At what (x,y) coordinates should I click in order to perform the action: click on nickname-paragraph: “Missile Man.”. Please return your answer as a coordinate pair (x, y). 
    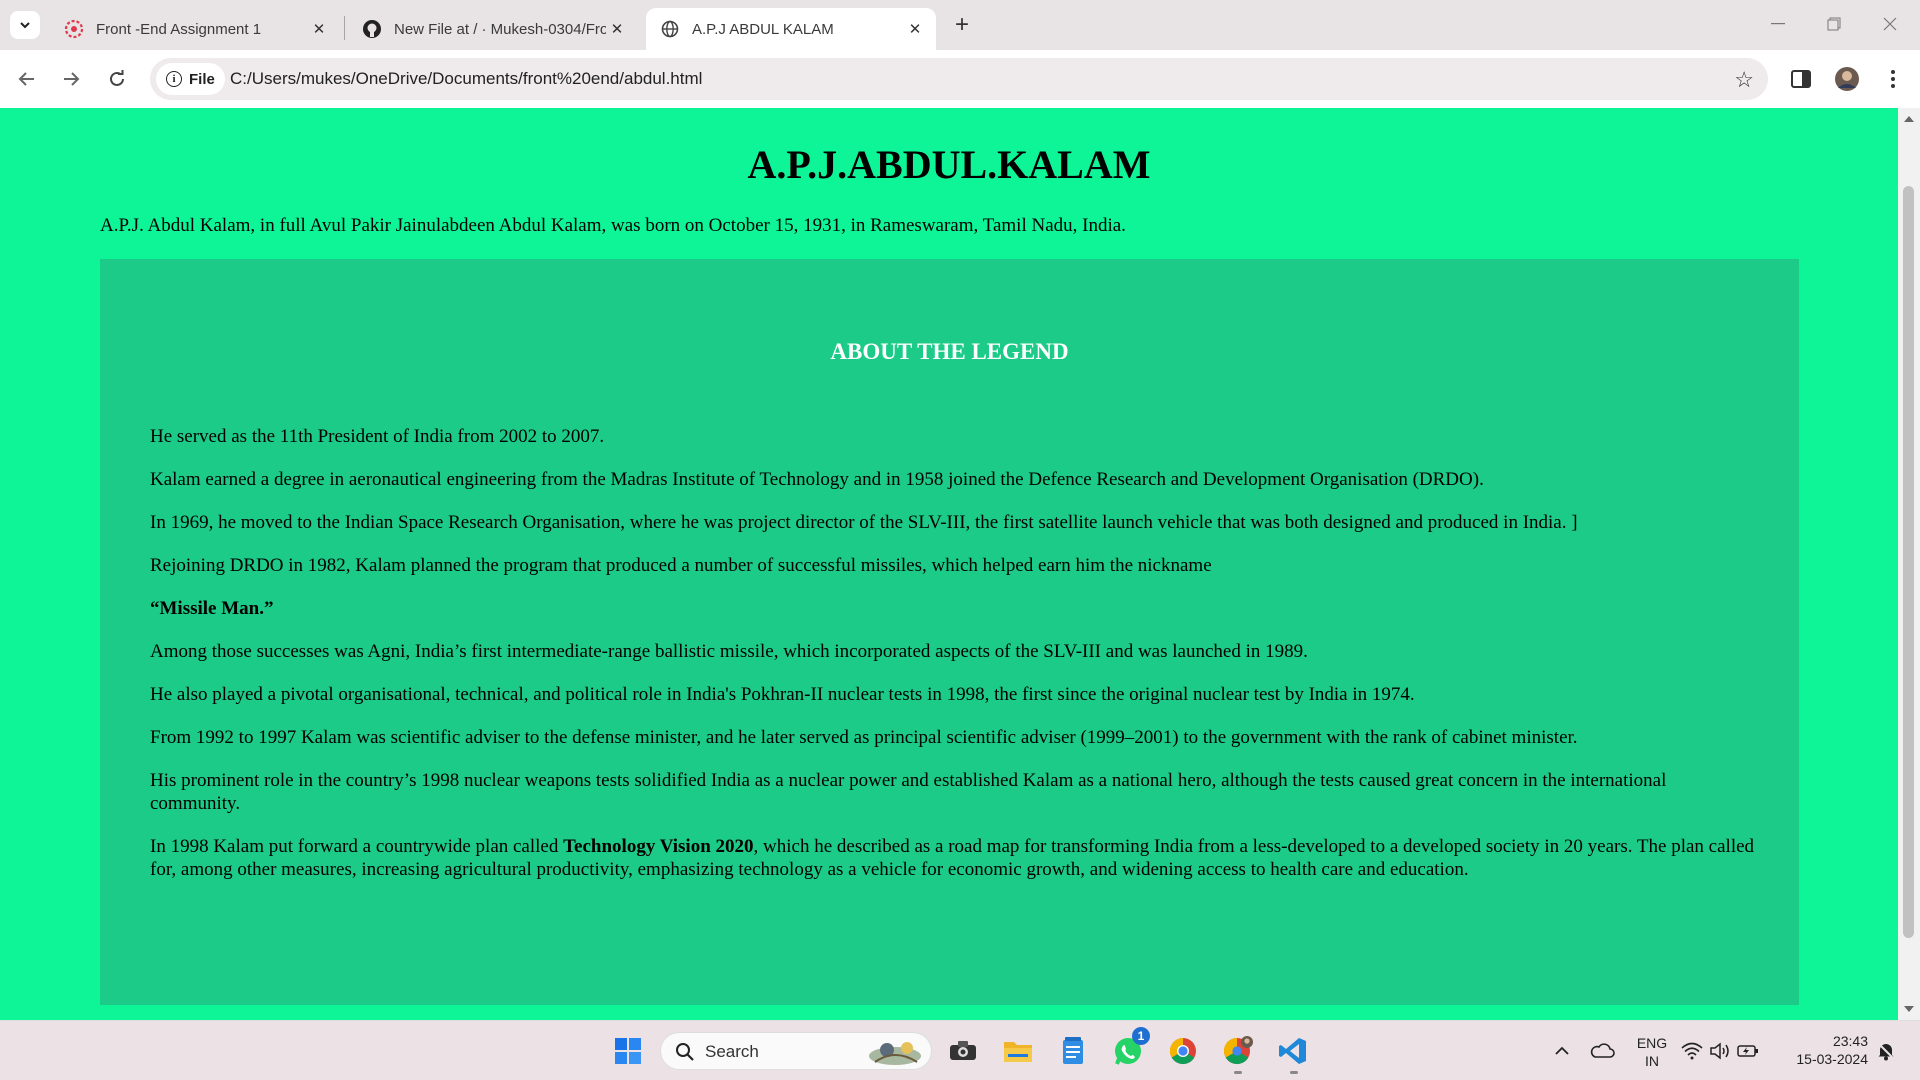
    Looking at the image, I should click on (955, 608).